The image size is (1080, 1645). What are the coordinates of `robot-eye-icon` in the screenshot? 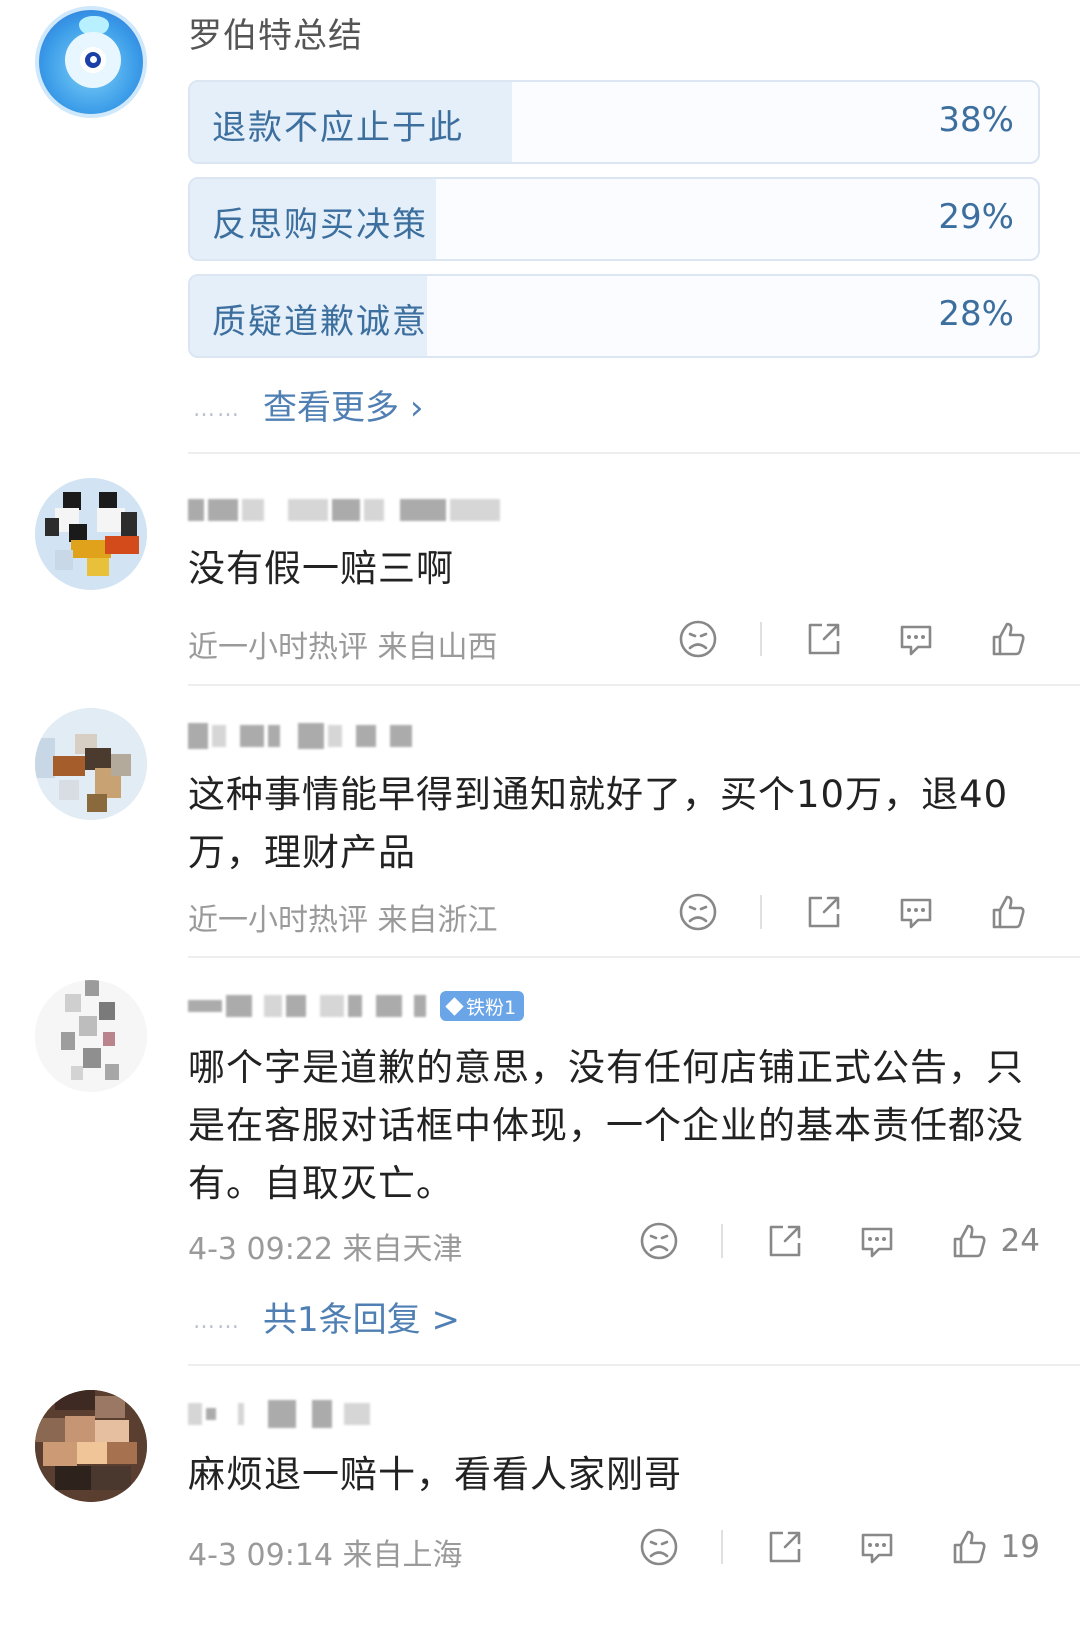 It's located at (93, 60).